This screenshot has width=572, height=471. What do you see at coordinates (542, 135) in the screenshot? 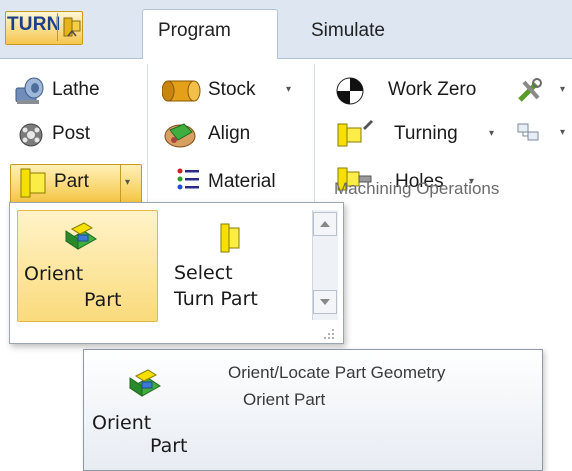
I see `clipboard-button: ▾` at bounding box center [542, 135].